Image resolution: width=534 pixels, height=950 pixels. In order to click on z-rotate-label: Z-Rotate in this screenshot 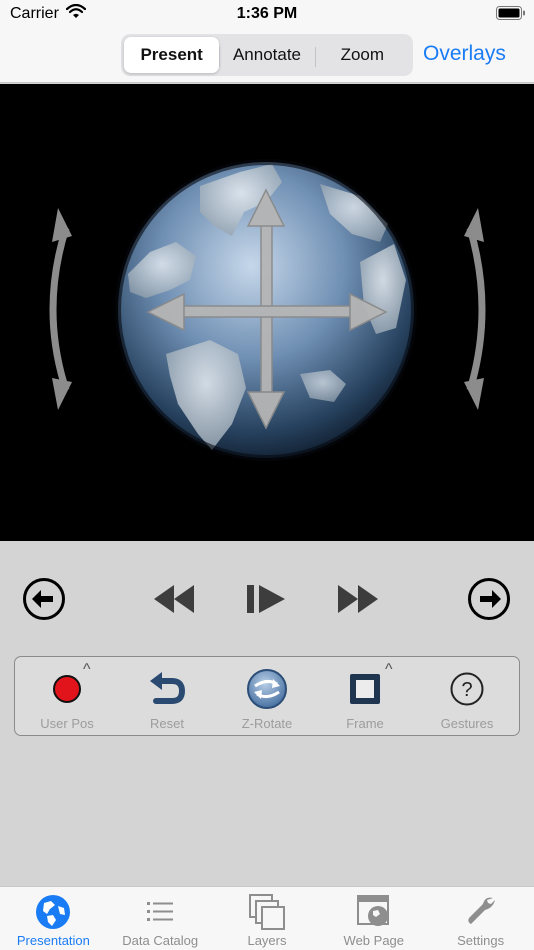, I will do `click(267, 723)`.